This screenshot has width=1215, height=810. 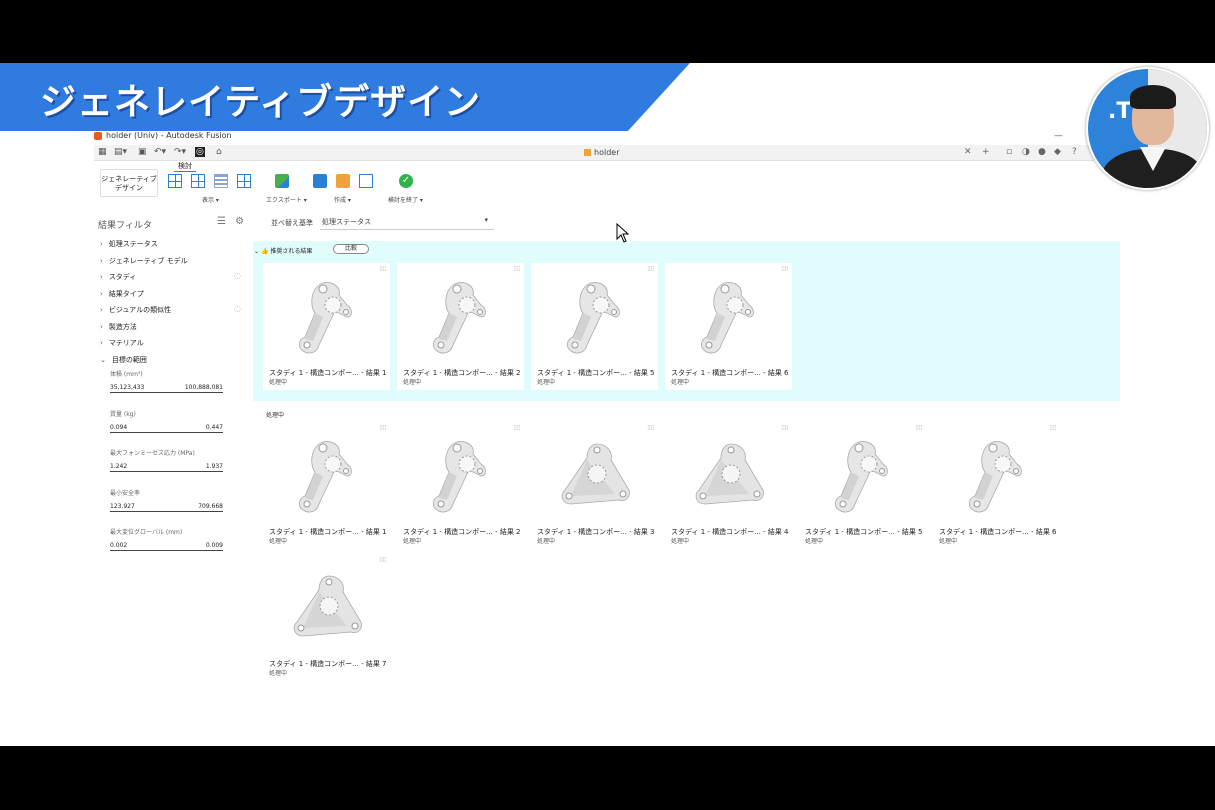 I want to click on range-filter: 最大フォンミーゼス応力 (MPa) 1.242 1.937, so click(x=166, y=460).